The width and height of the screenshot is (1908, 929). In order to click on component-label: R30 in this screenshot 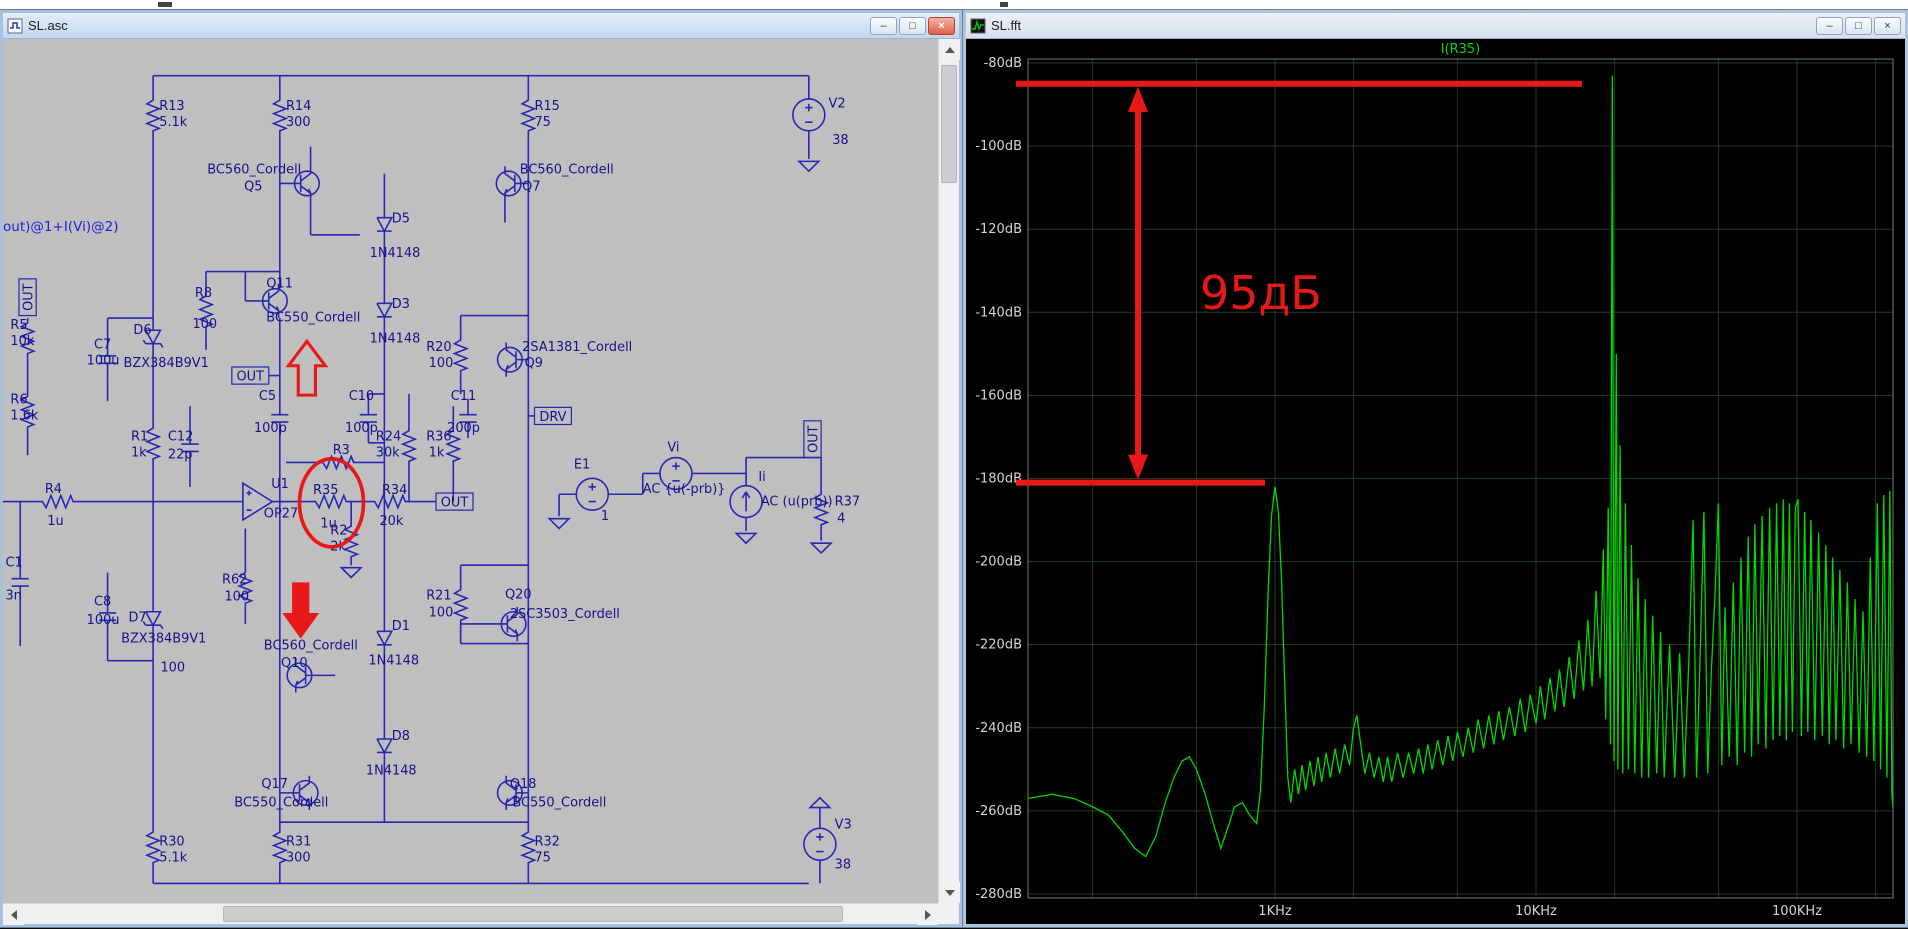, I will do `click(171, 842)`.